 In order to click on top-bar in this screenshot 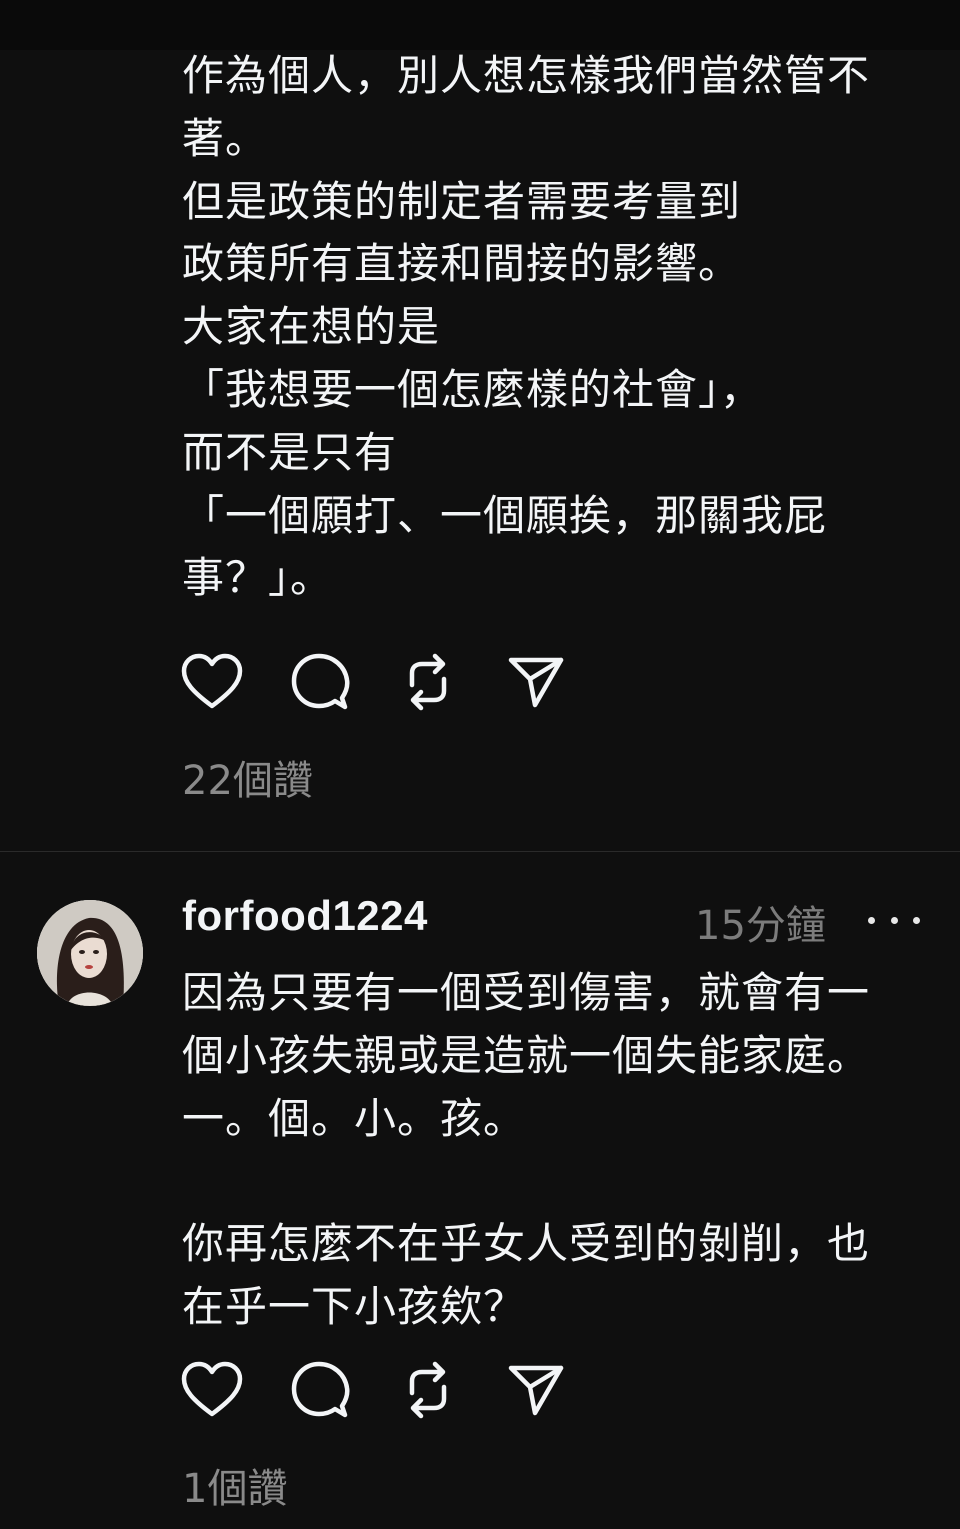, I will do `click(480, 25)`.